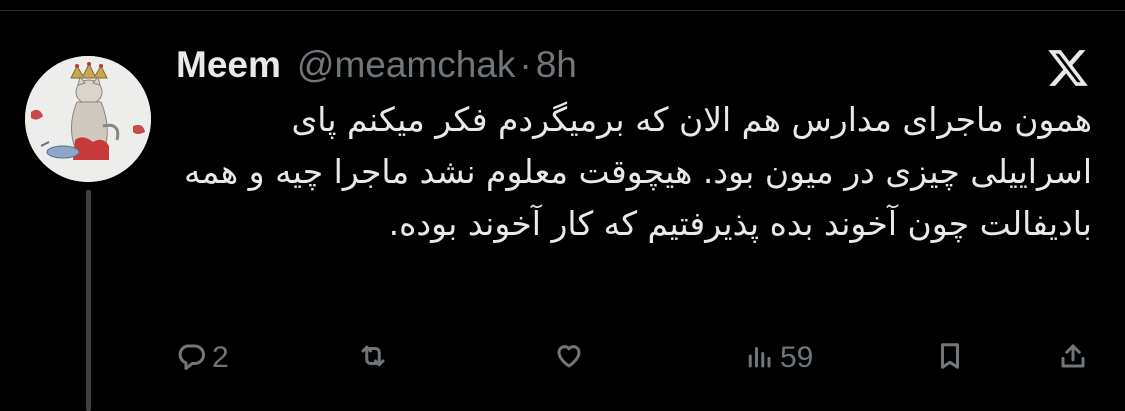 This screenshot has width=1125, height=411. I want to click on heart-icon, so click(569, 358).